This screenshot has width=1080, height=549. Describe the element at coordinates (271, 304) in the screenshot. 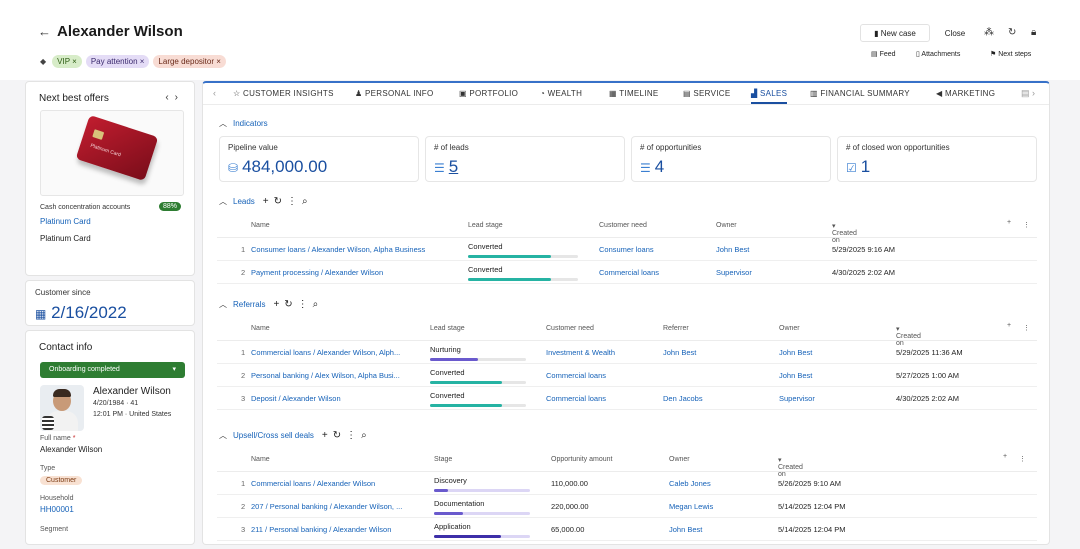

I see `referrals-section-header: ︿ Referrals +↻⋮⌕` at that location.